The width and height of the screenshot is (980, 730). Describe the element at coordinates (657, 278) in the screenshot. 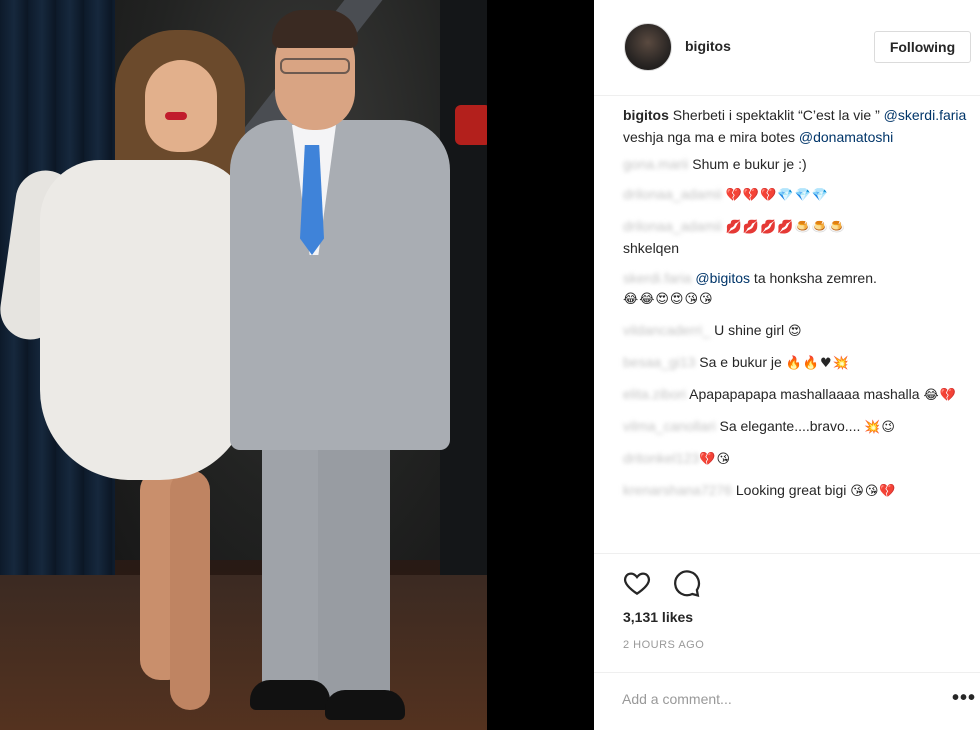

I see `comment-username: skerdi.faria` at that location.